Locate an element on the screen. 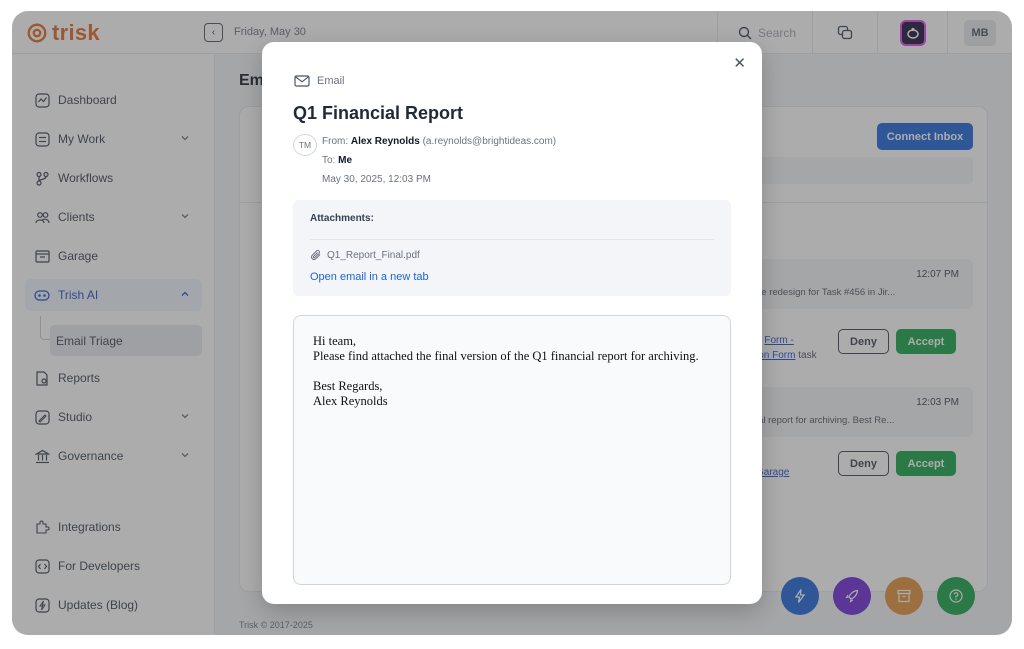 Image resolution: width=1024 pixels, height=649 pixels. email-to: To: Me is located at coordinates (337, 160).